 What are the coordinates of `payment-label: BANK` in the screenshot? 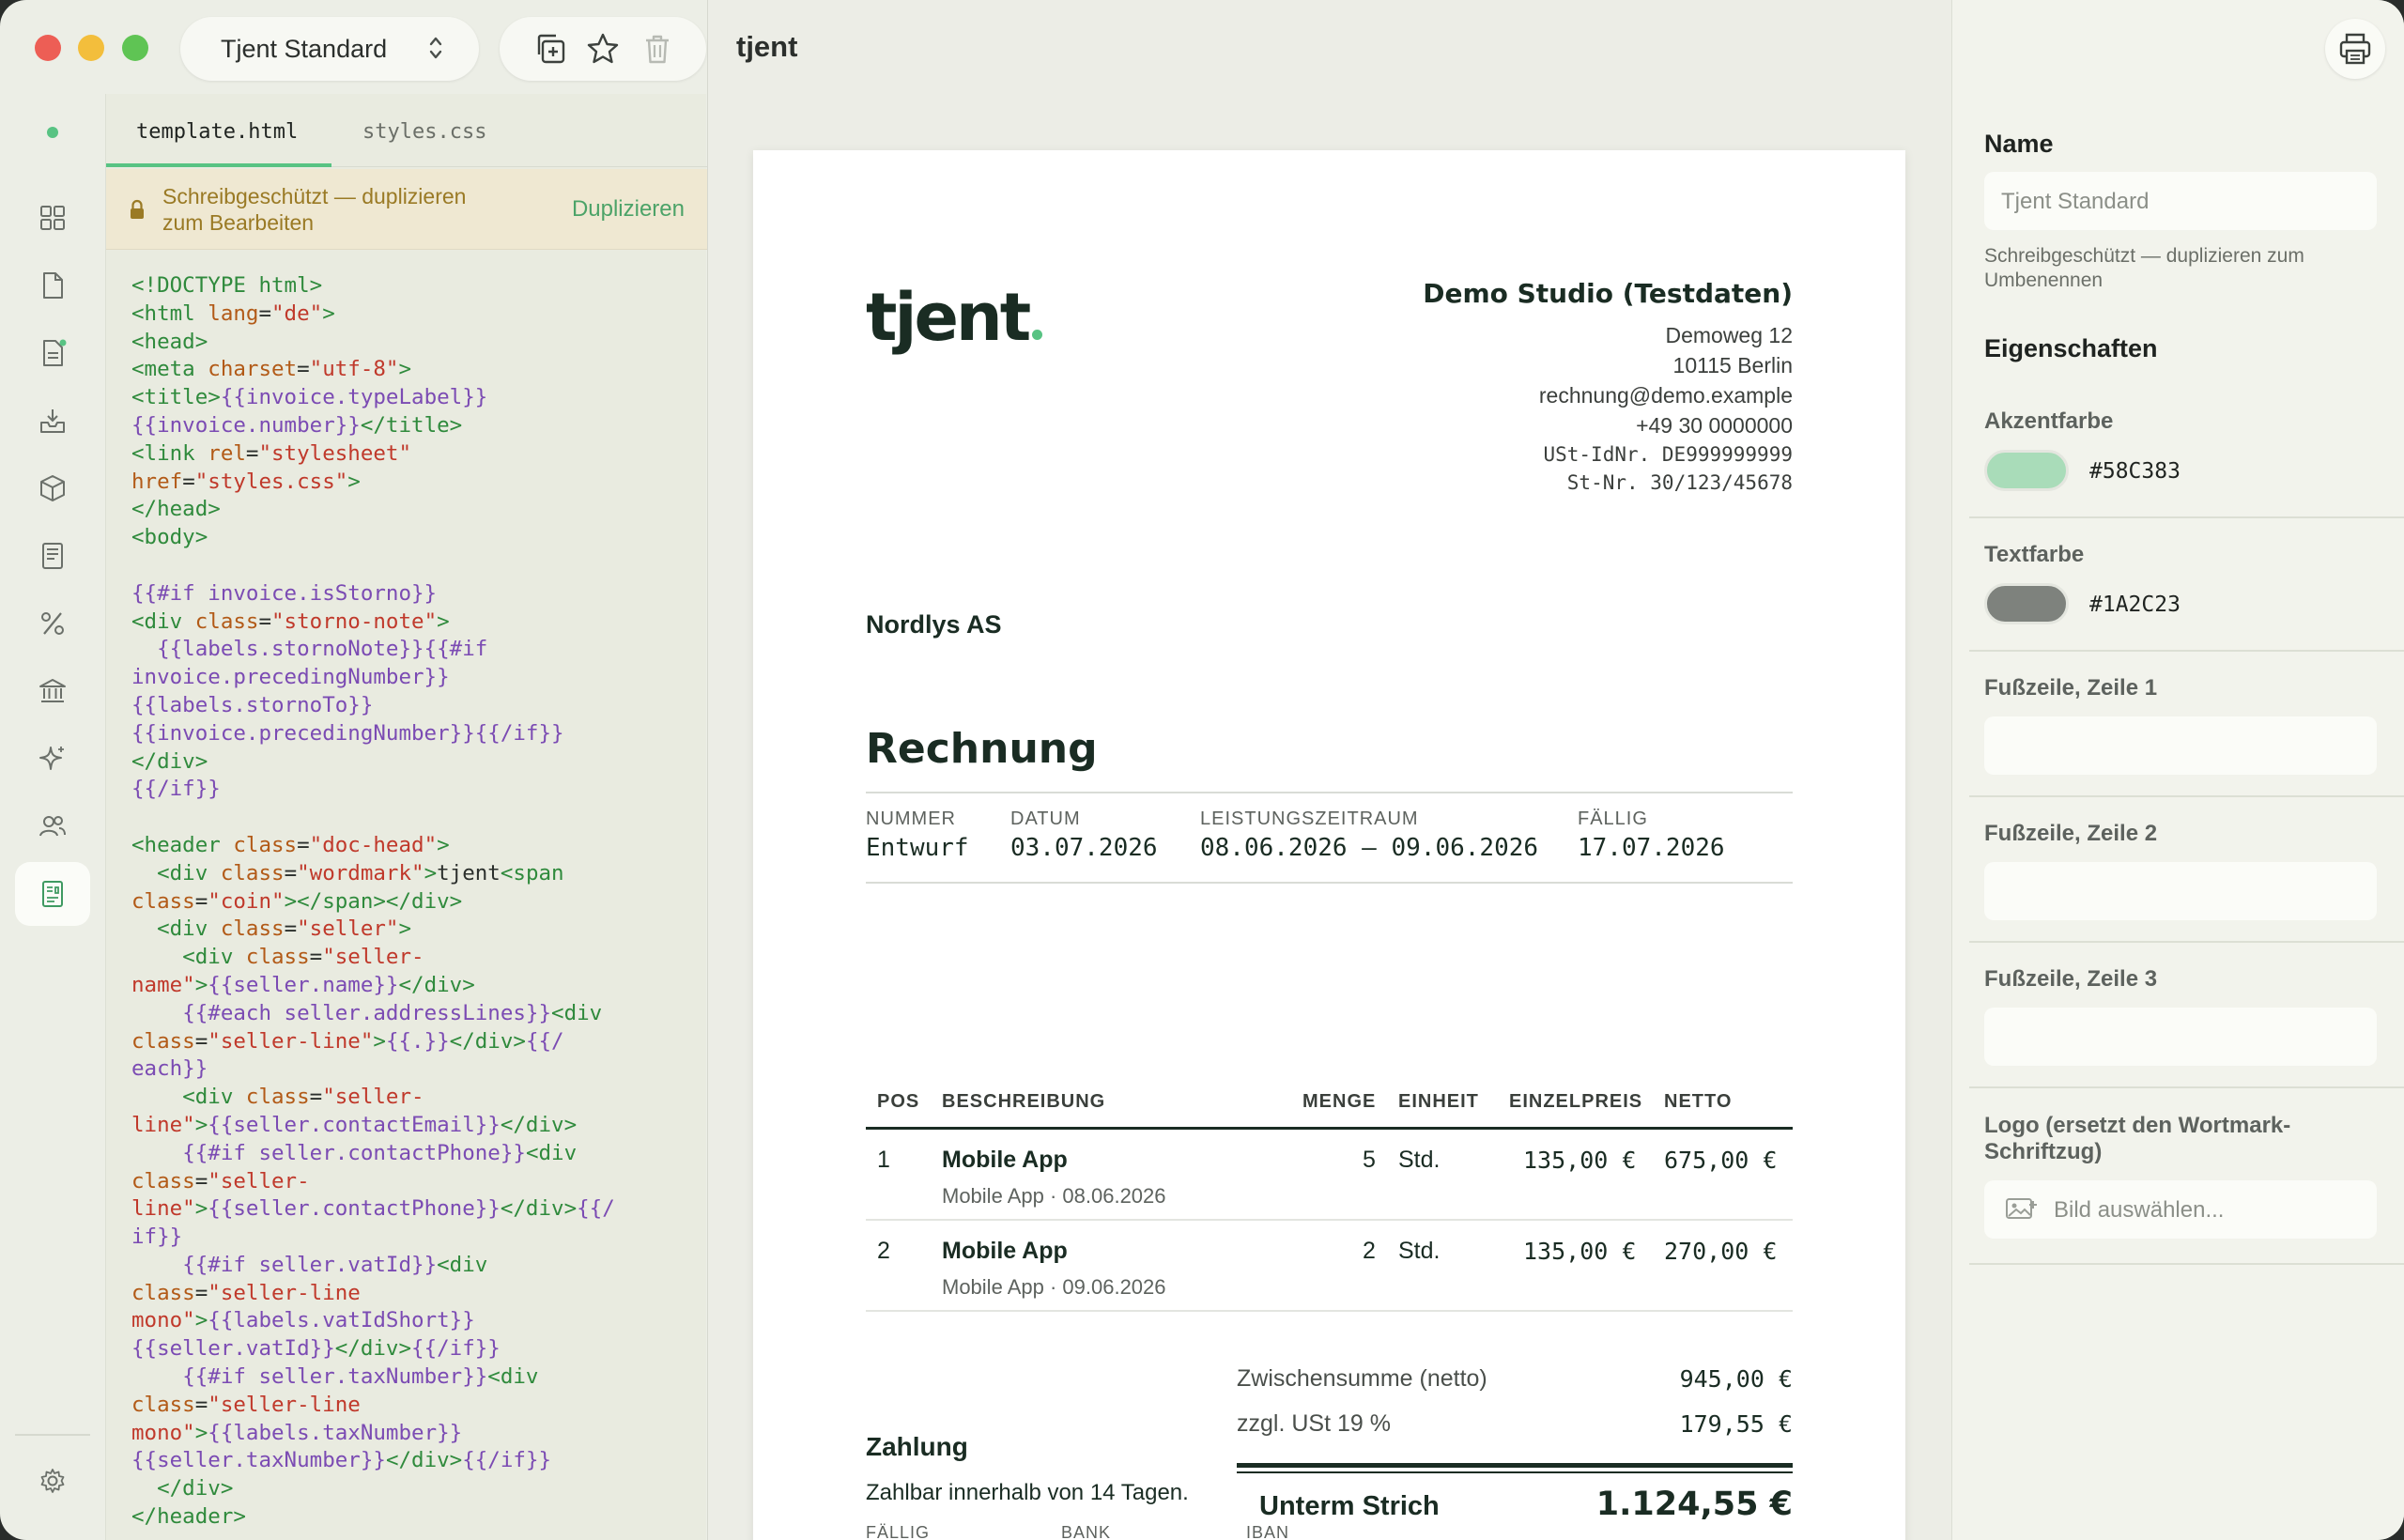 It's located at (1086, 1531).